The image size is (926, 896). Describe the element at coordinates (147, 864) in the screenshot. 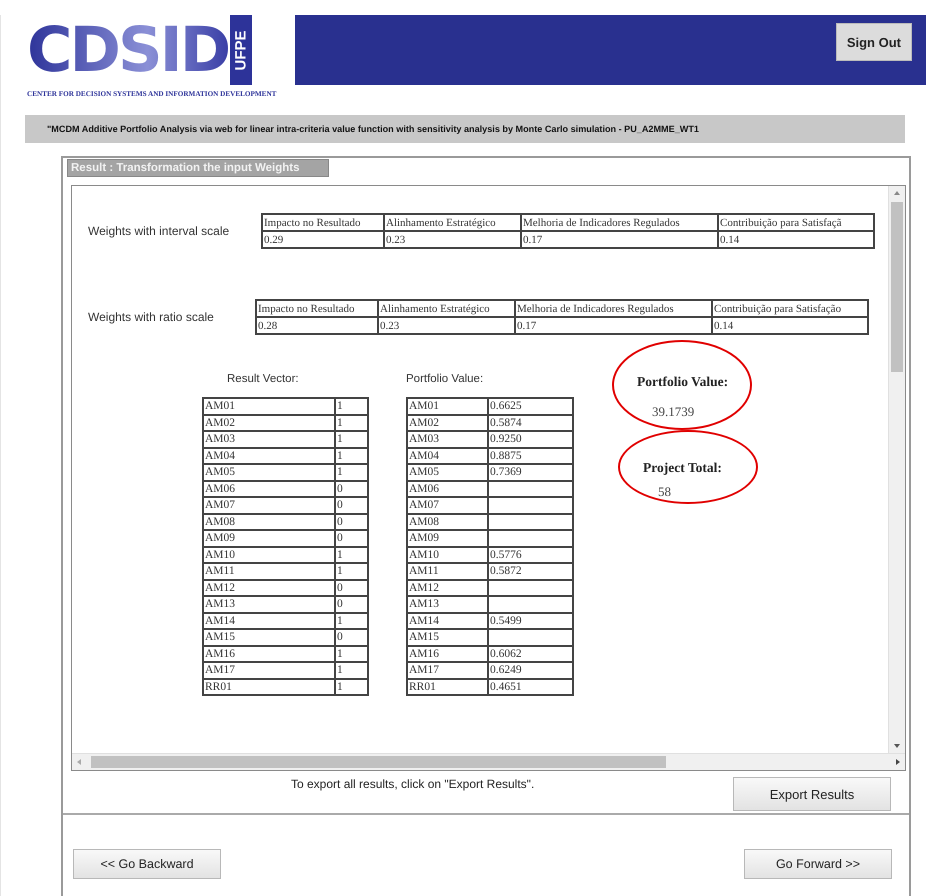

I see `go-backward-button: << Go Backward` at that location.